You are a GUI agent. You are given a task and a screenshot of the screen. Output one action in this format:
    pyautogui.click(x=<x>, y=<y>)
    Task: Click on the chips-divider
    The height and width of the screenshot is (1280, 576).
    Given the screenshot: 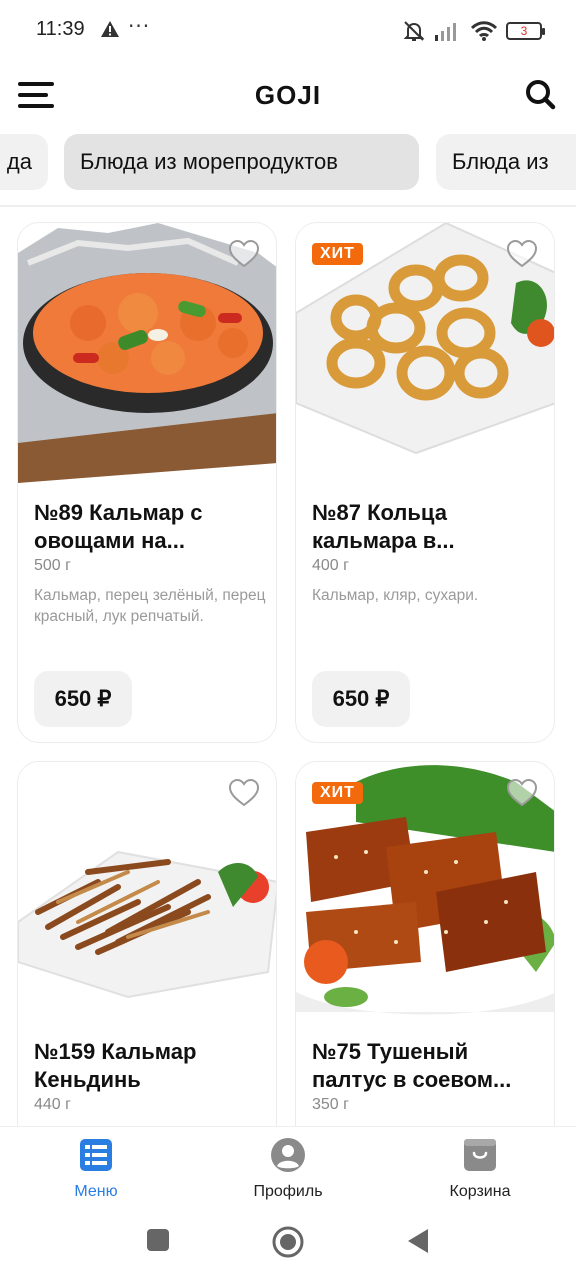 What is the action you would take?
    pyautogui.click(x=288, y=206)
    